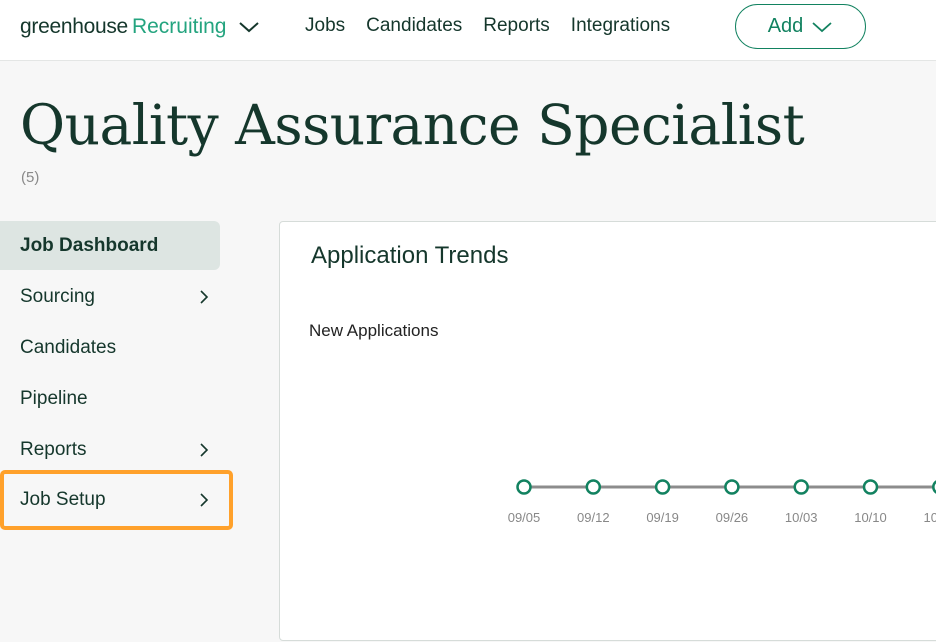 Image resolution: width=936 pixels, height=642 pixels. What do you see at coordinates (30, 177) in the screenshot?
I see `candidate-count: (5)` at bounding box center [30, 177].